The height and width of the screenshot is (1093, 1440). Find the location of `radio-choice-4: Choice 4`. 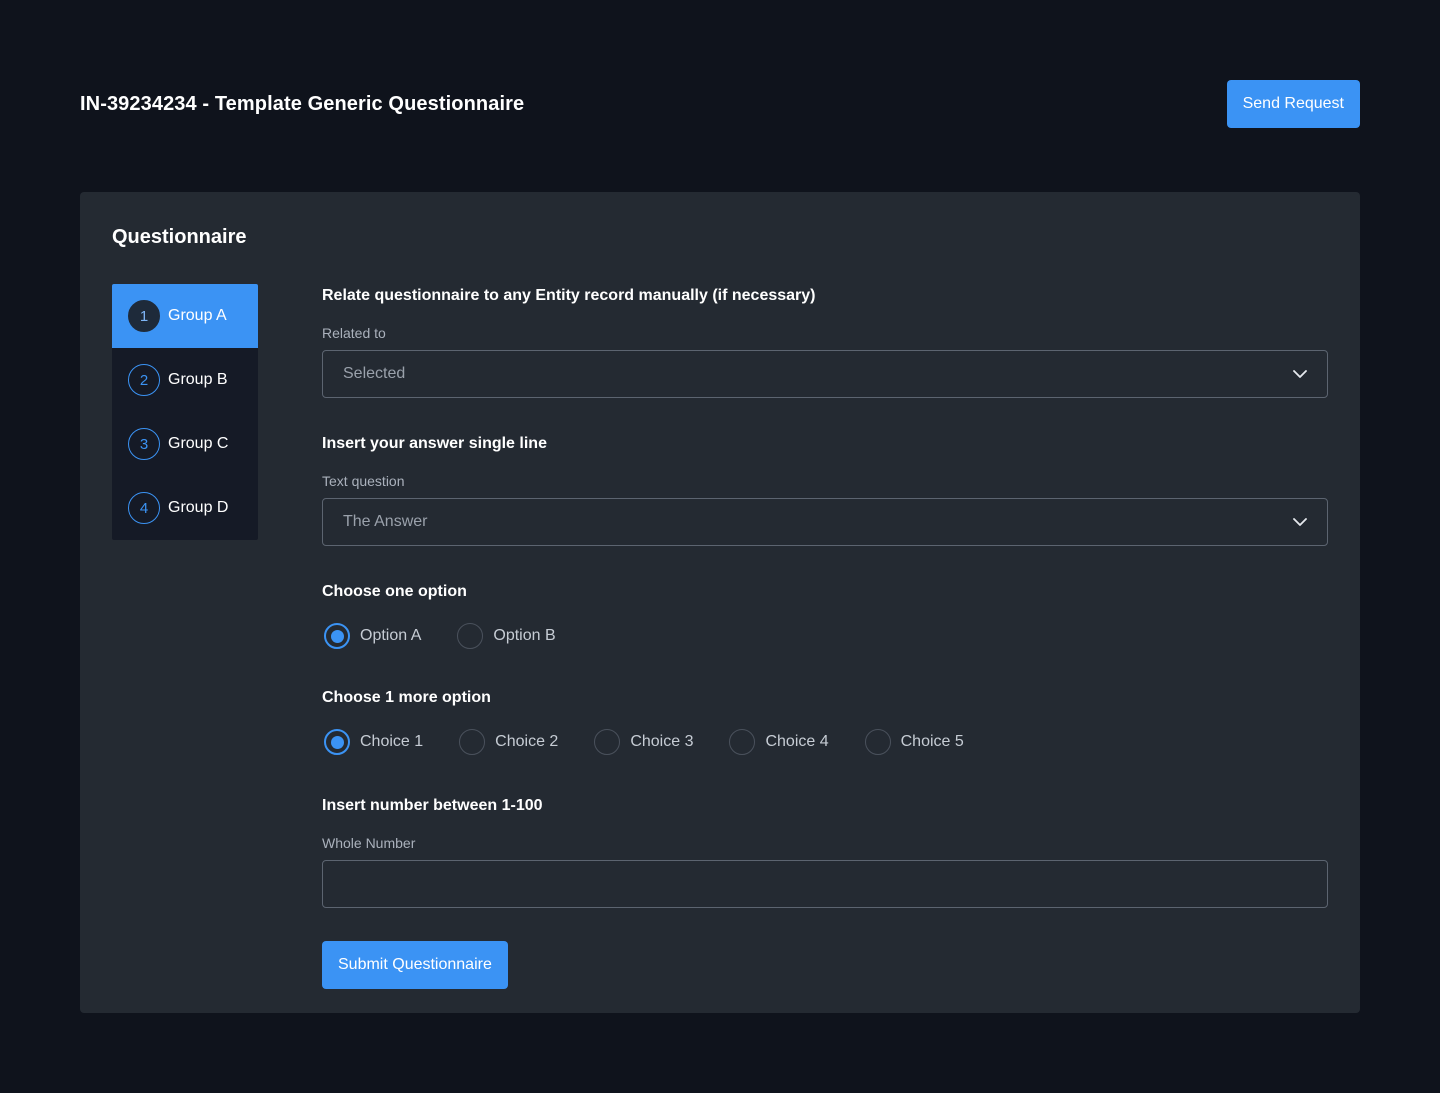

radio-choice-4: Choice 4 is located at coordinates (778, 742).